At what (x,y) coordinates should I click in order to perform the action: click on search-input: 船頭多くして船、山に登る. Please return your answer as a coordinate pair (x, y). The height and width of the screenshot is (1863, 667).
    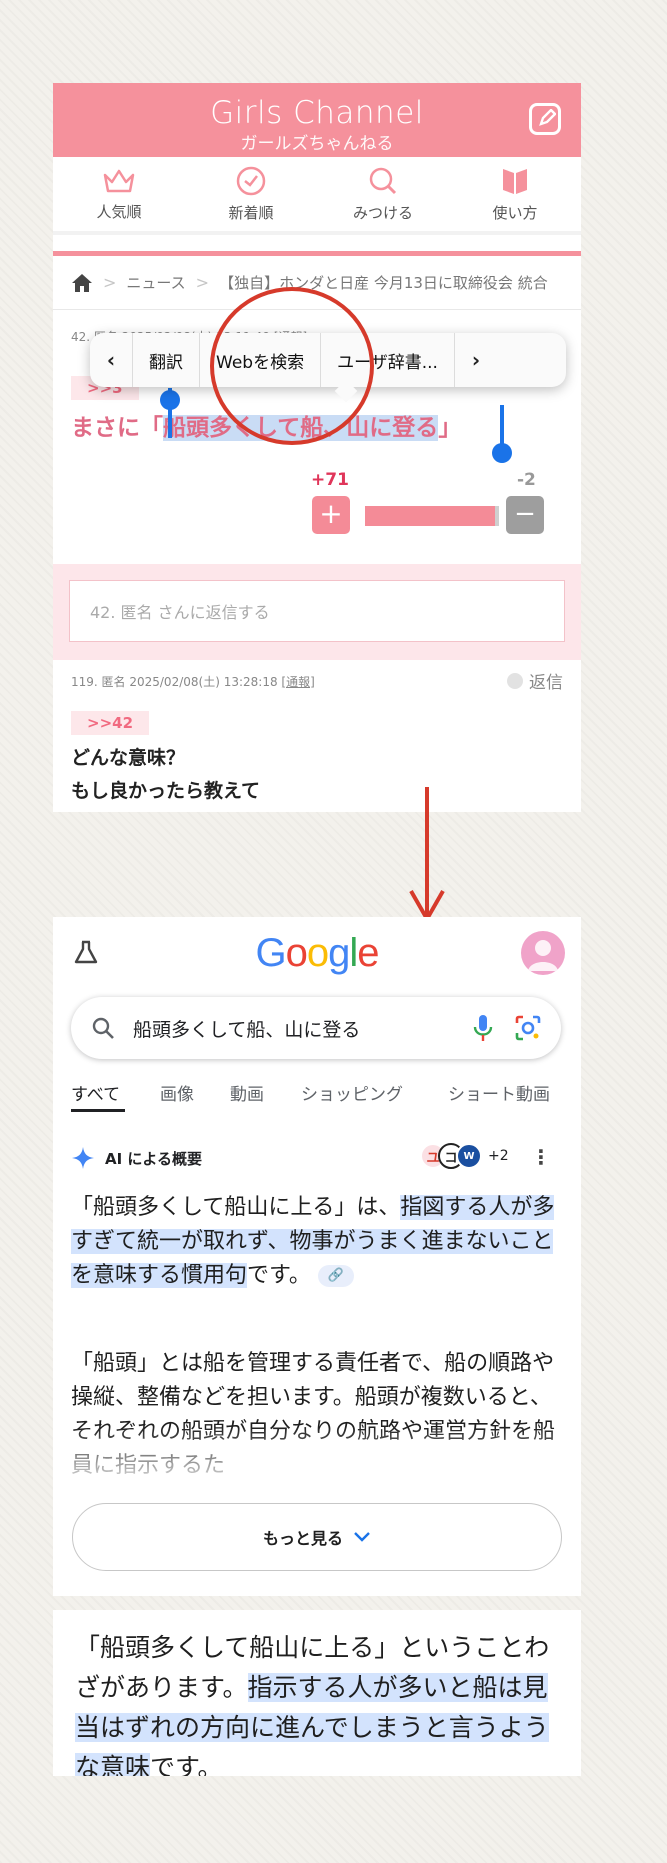
    Looking at the image, I should click on (303, 1028).